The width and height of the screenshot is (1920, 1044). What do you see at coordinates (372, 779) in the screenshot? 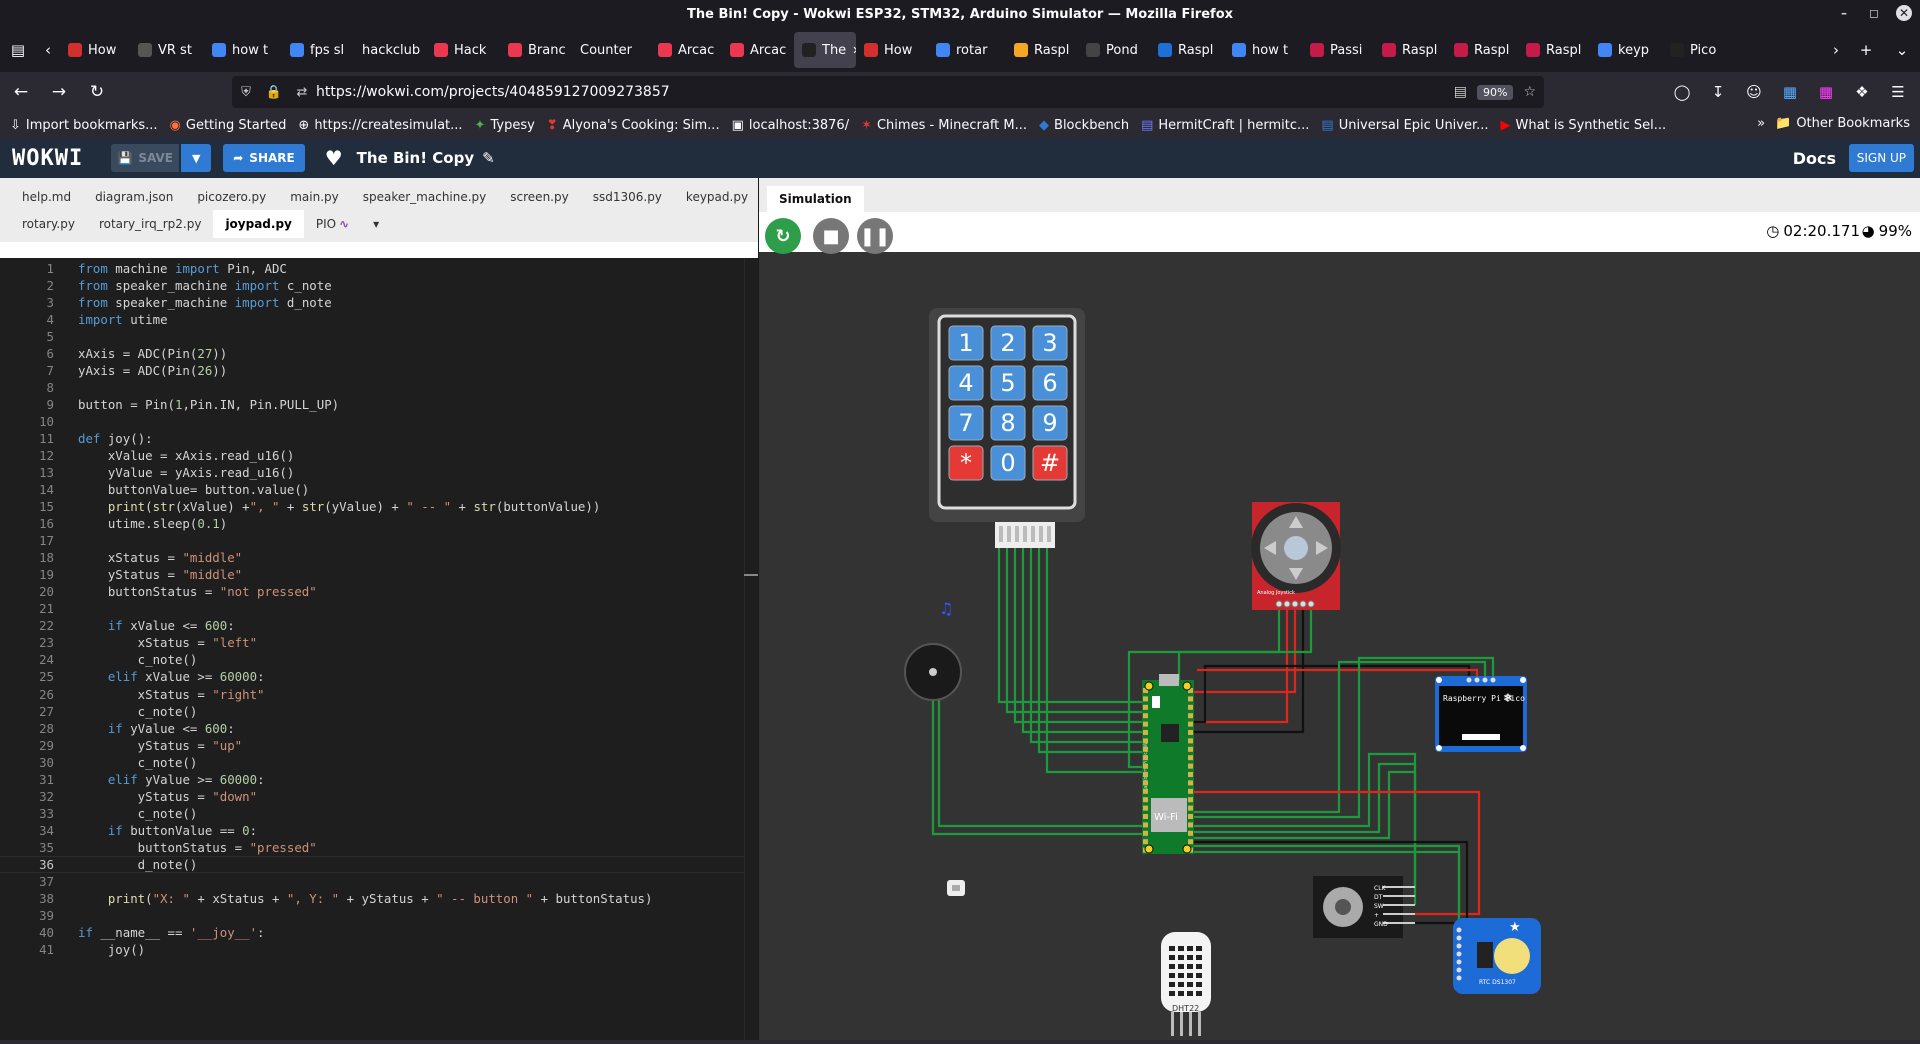
I see `code-line: 31 elif yValue >= 60000:` at bounding box center [372, 779].